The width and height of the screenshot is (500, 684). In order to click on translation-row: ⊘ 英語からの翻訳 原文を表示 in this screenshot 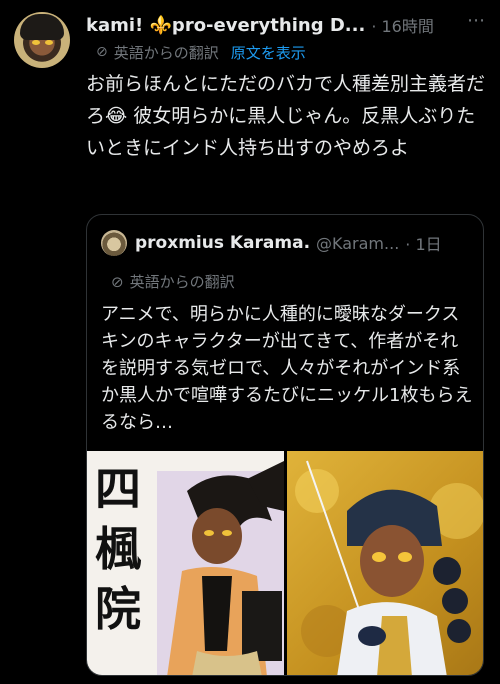, I will do `click(201, 52)`.